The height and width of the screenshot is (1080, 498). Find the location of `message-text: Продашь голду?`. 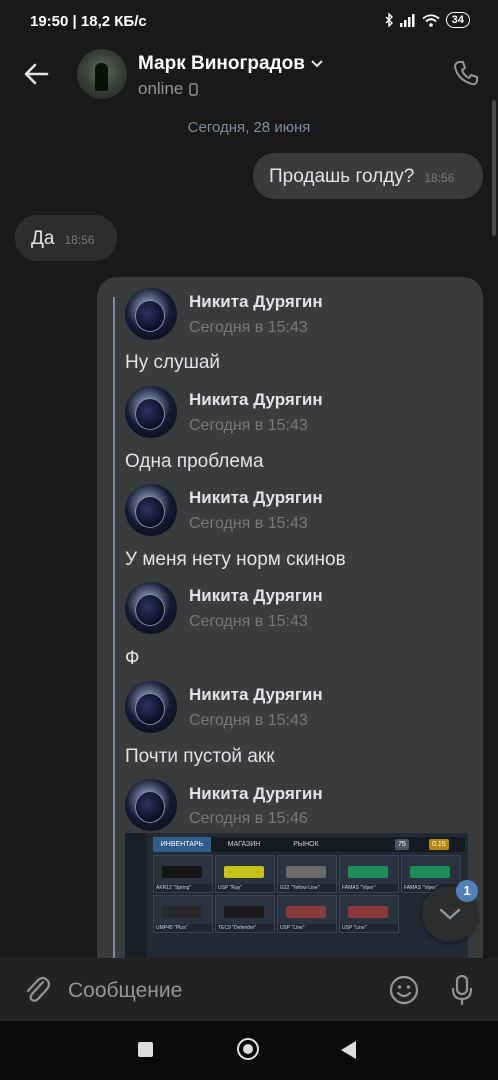

message-text: Продашь голду? is located at coordinates (342, 176).